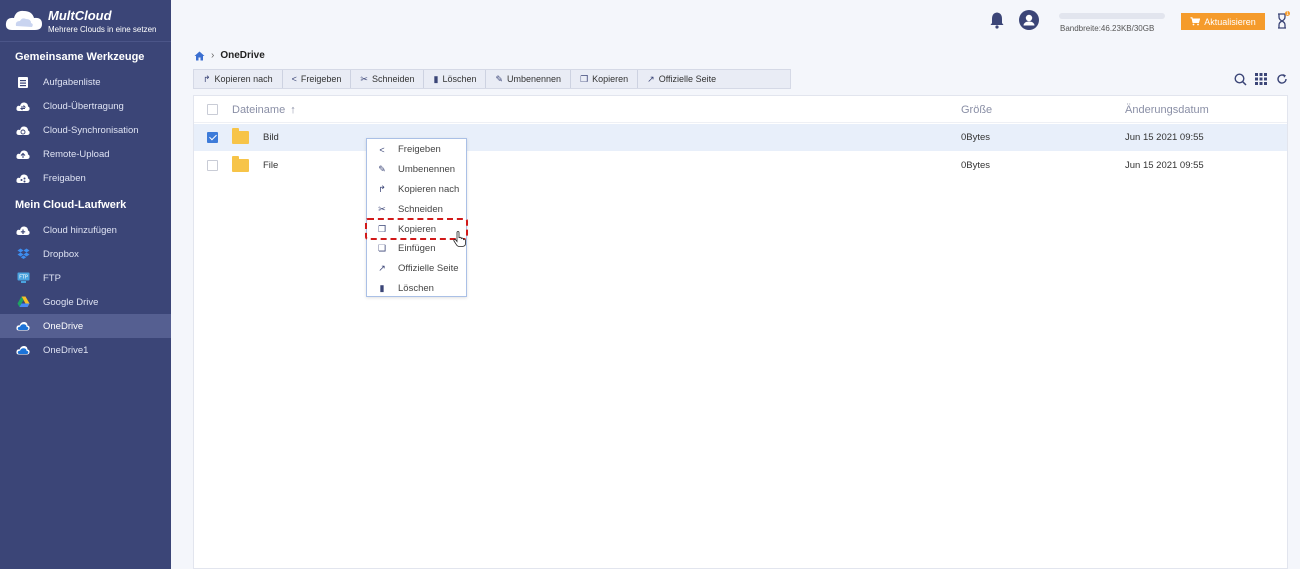 This screenshot has height=569, width=1300. Describe the element at coordinates (1240, 79) in the screenshot. I see `search-icon` at that location.